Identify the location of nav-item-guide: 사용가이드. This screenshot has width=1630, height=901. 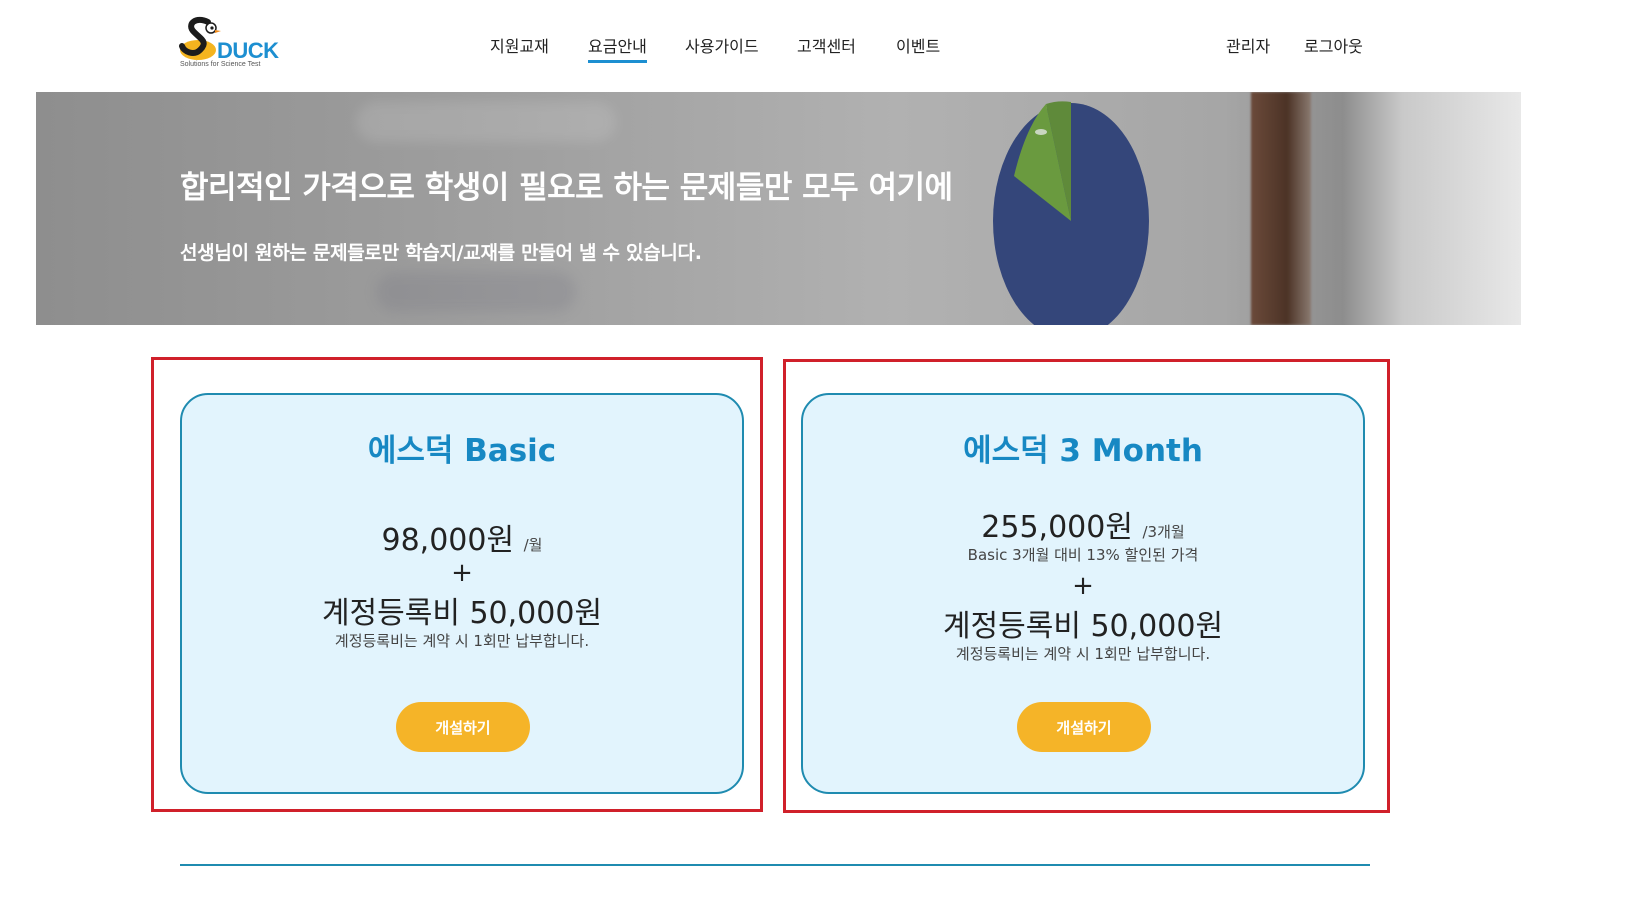
(722, 45).